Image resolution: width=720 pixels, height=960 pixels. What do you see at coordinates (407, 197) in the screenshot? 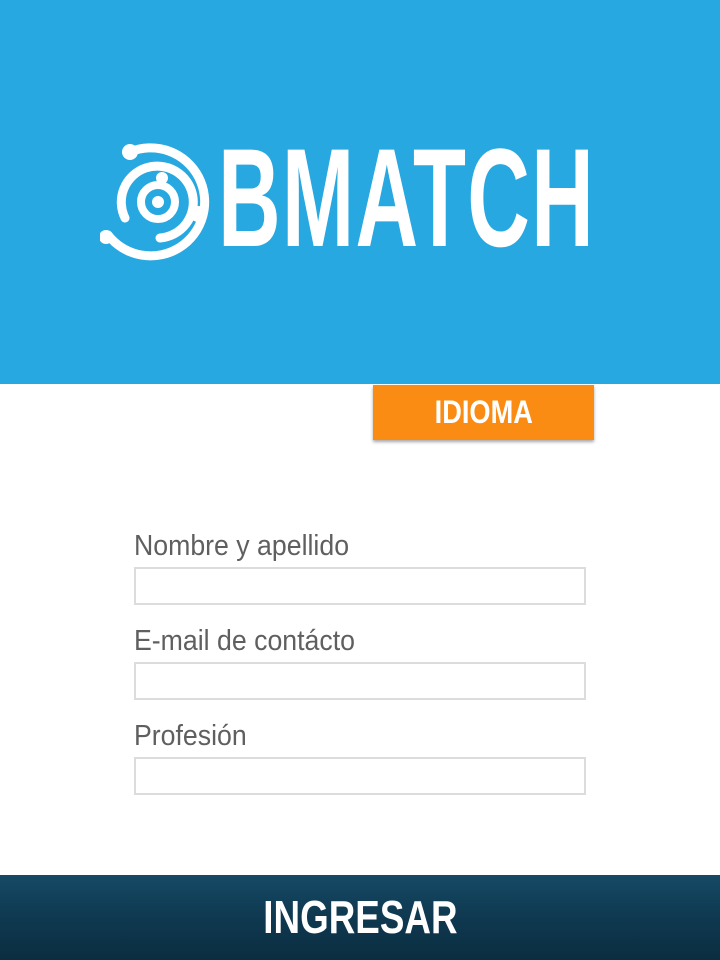
I see `brand-wordmark: BMATCH` at bounding box center [407, 197].